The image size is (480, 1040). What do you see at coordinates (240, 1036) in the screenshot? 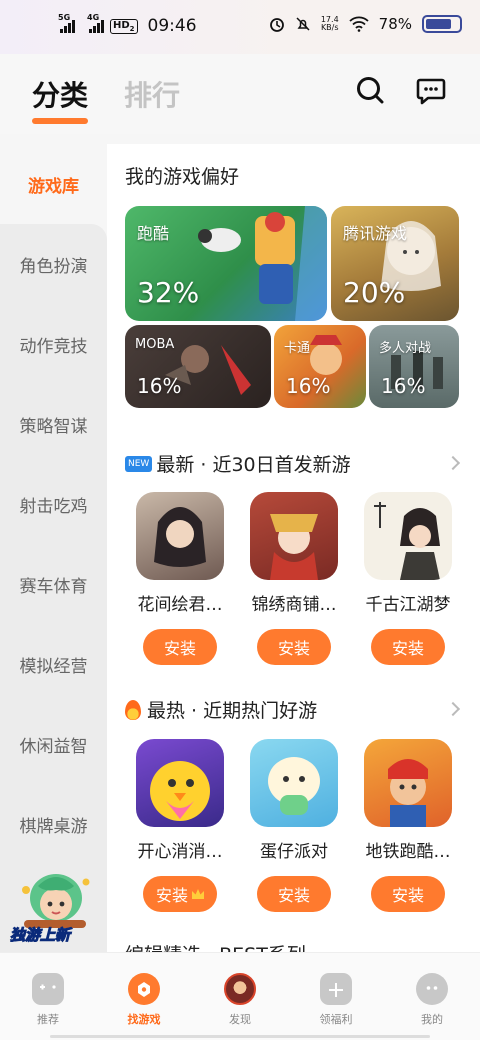
I see `home-indicator` at bounding box center [240, 1036].